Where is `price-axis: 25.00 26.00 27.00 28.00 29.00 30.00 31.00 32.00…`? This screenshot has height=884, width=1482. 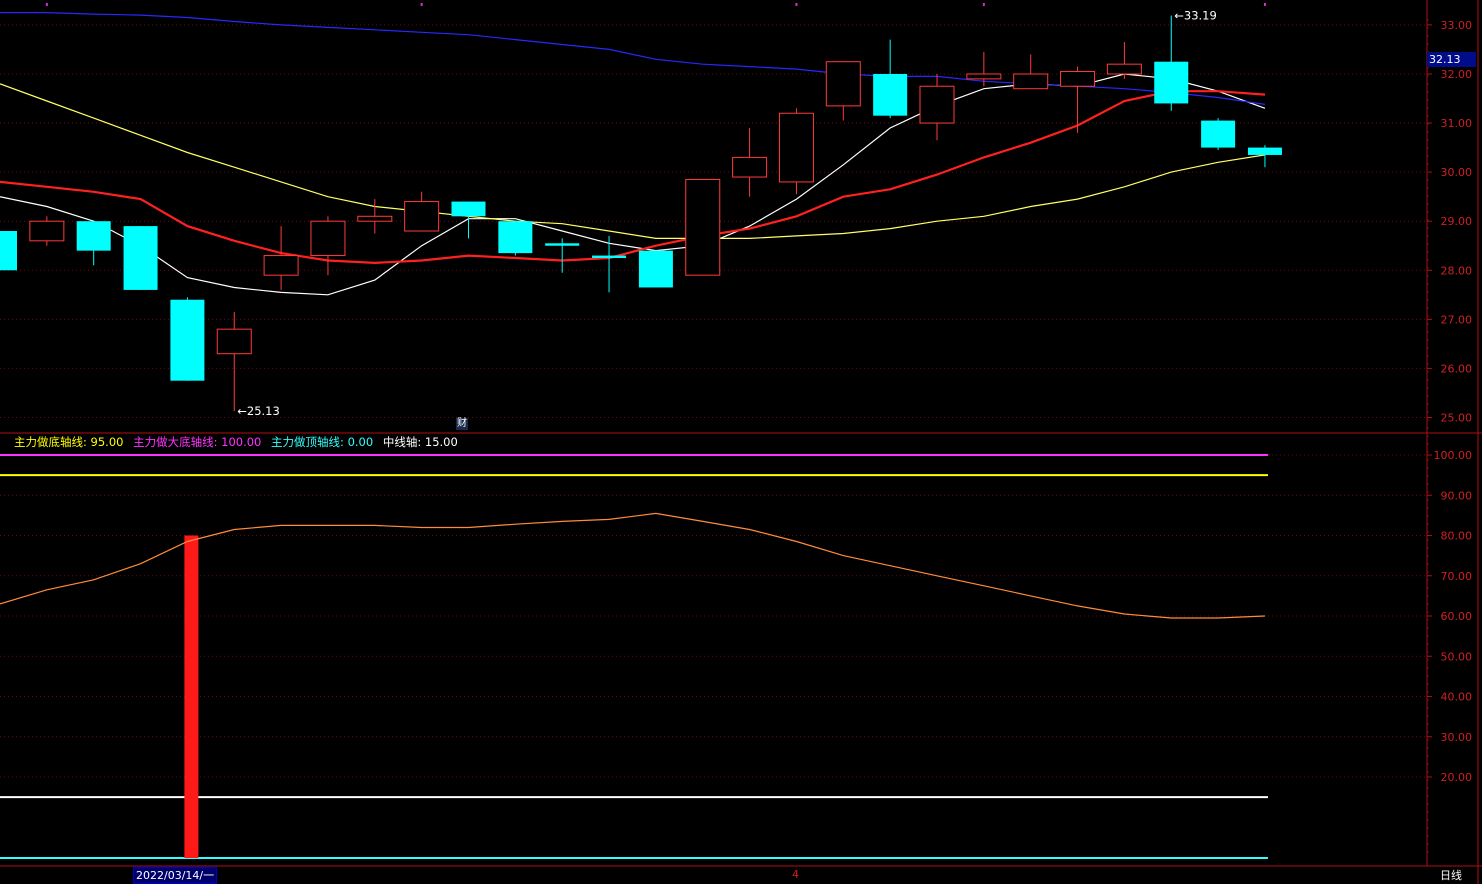
price-axis: 25.00 26.00 27.00 28.00 29.00 30.00 31.00 32.00… is located at coordinates (1450, 436).